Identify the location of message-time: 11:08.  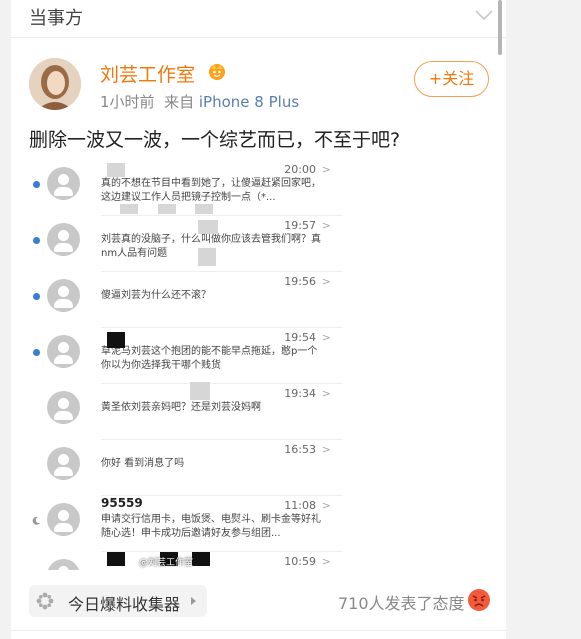
(300, 505).